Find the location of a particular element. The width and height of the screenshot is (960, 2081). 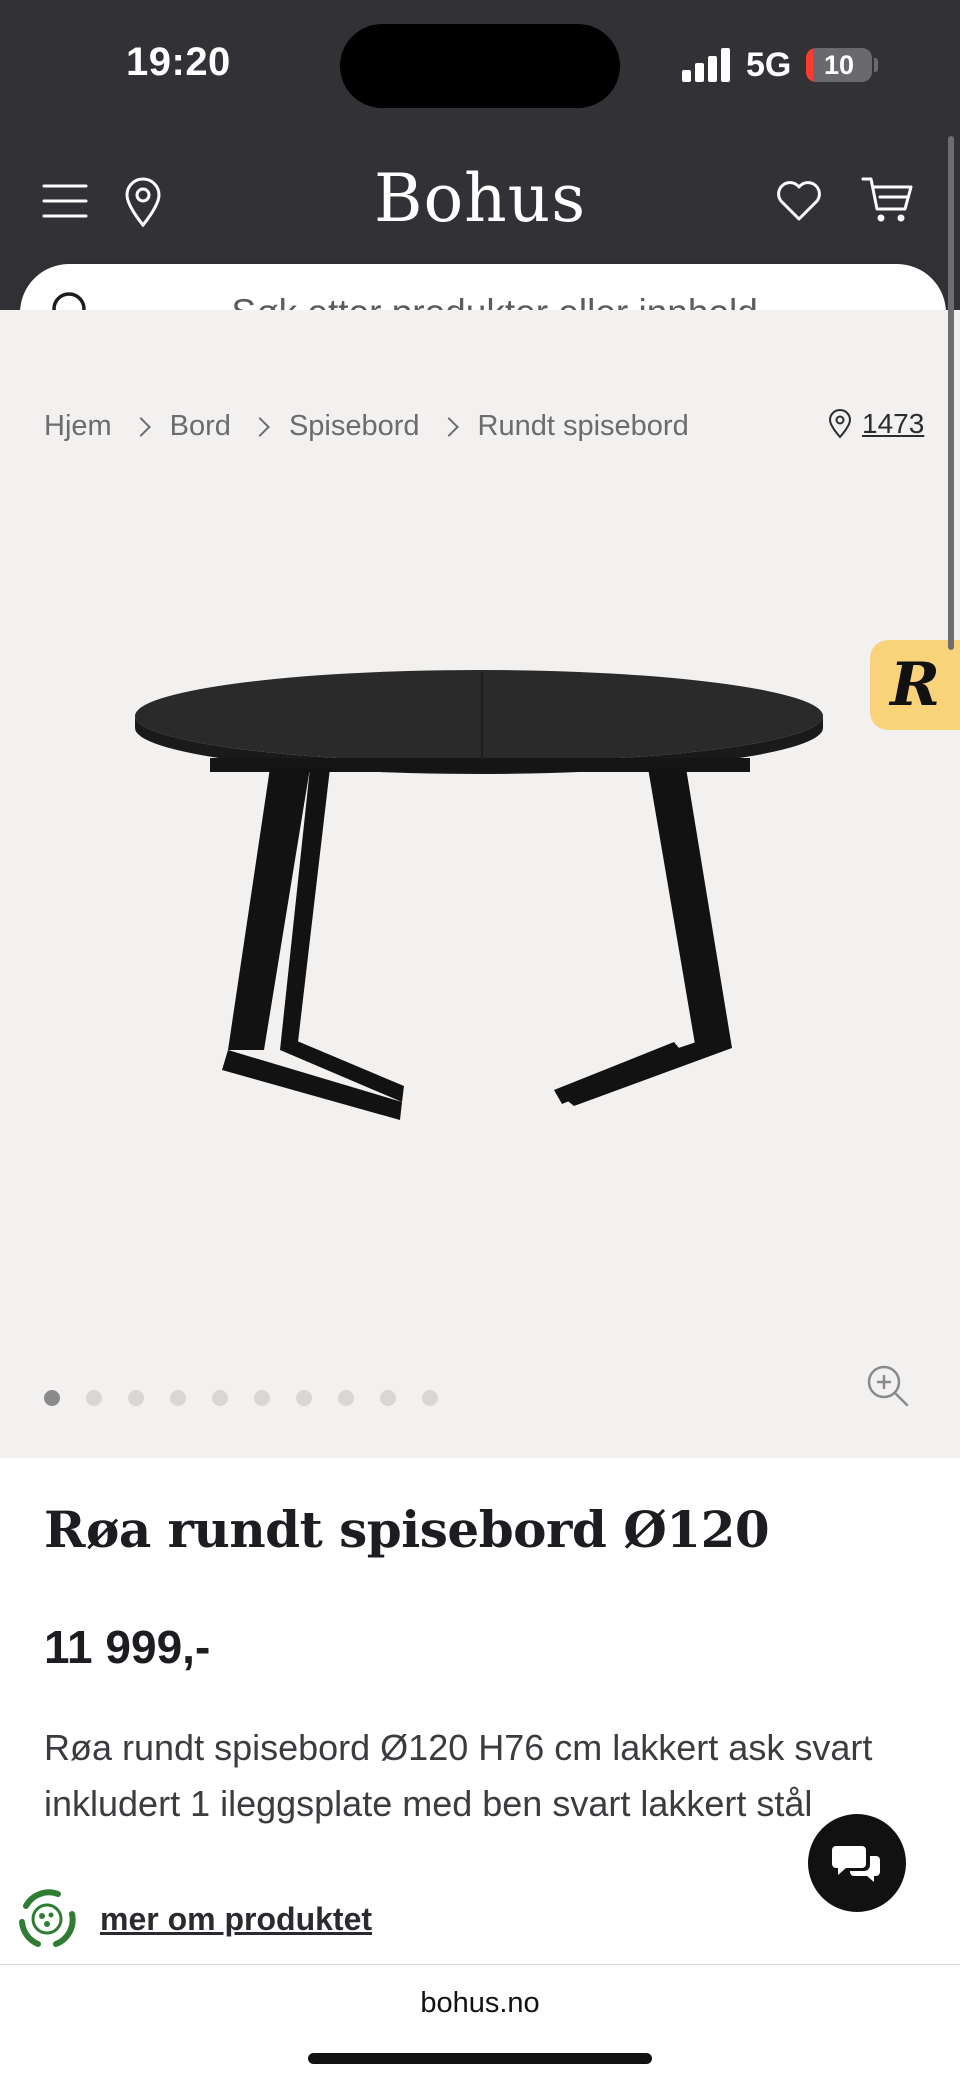

battery-icon: 10 is located at coordinates (839, 65).